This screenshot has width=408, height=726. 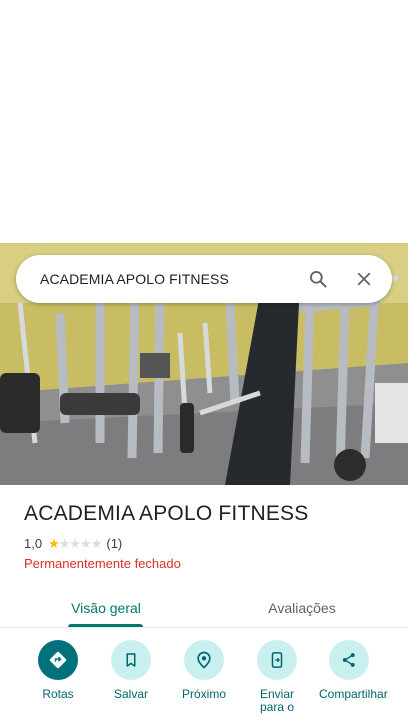 What do you see at coordinates (364, 279) in the screenshot?
I see `close-icon` at bounding box center [364, 279].